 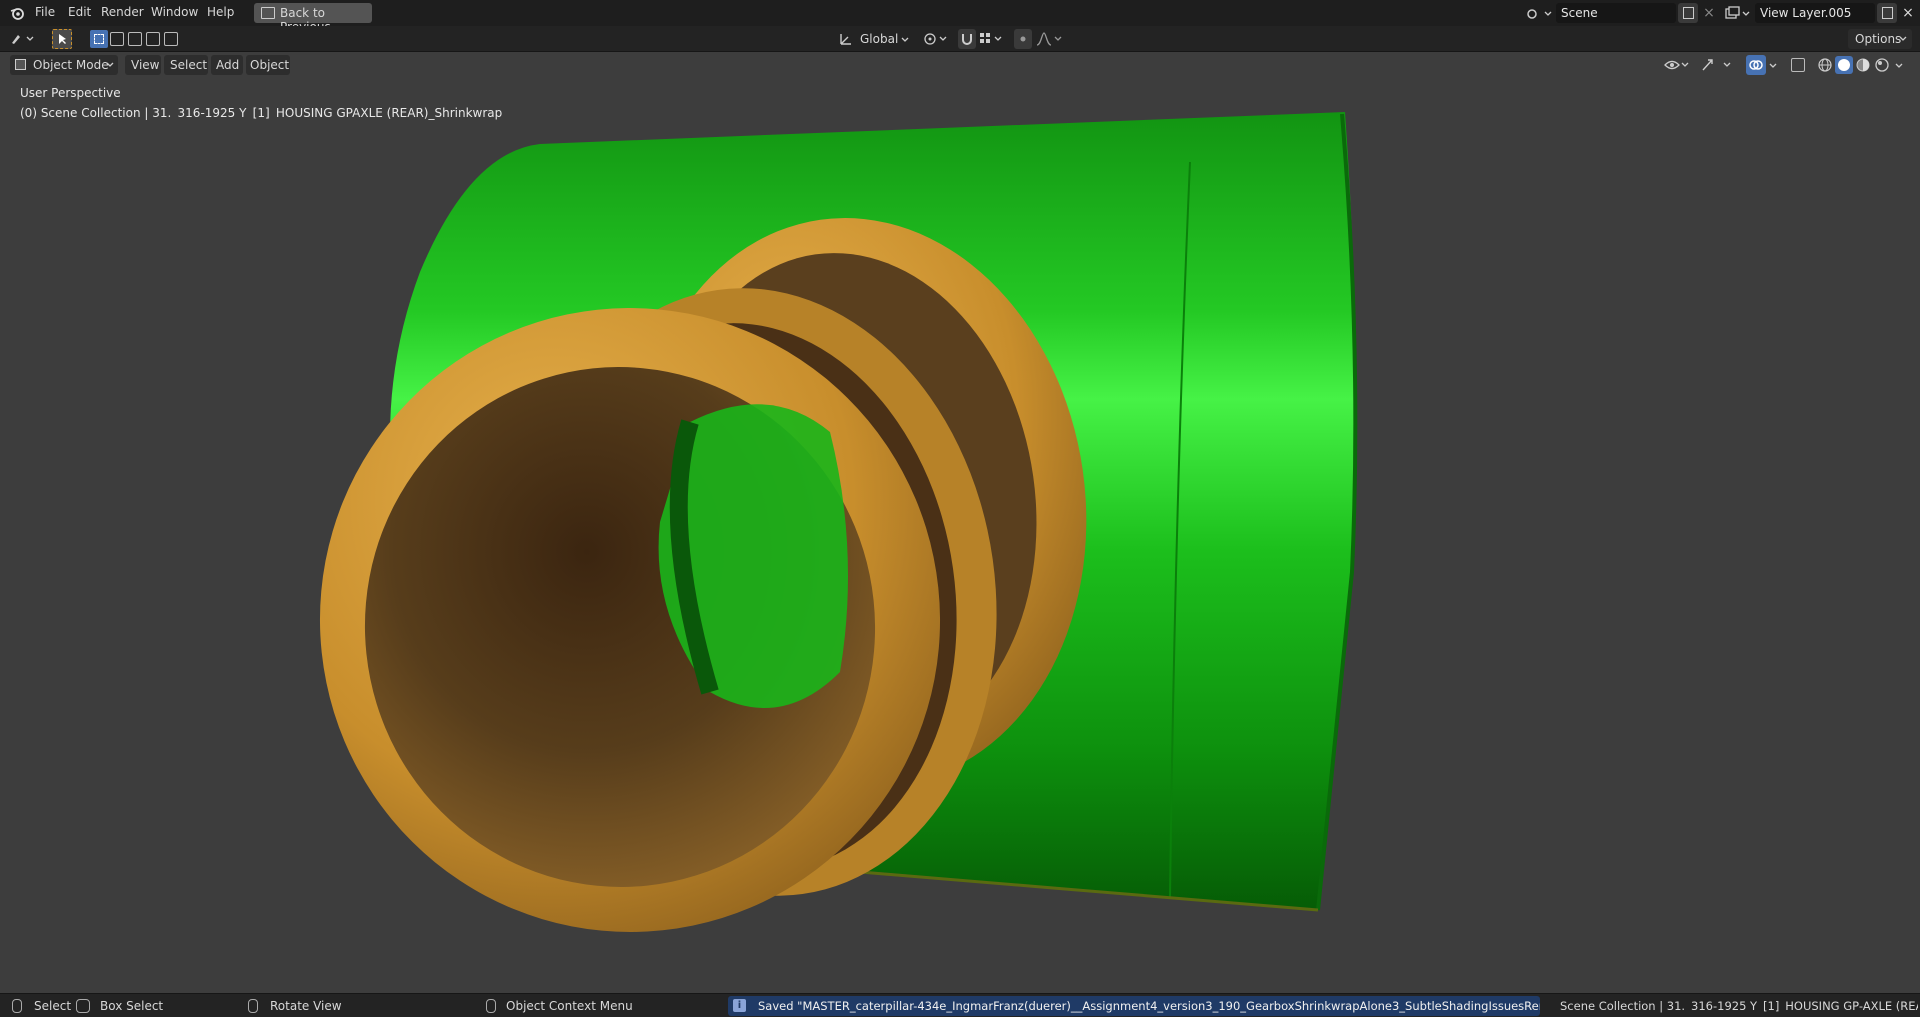 What do you see at coordinates (1709, 13) in the screenshot?
I see `delete-scene-icon: ×` at bounding box center [1709, 13].